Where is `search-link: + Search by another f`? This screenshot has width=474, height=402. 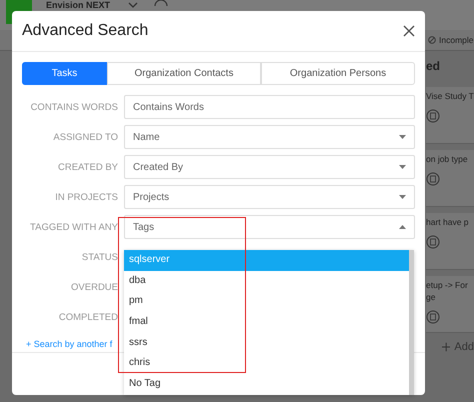
search-link: + Search by another f is located at coordinates (67, 344).